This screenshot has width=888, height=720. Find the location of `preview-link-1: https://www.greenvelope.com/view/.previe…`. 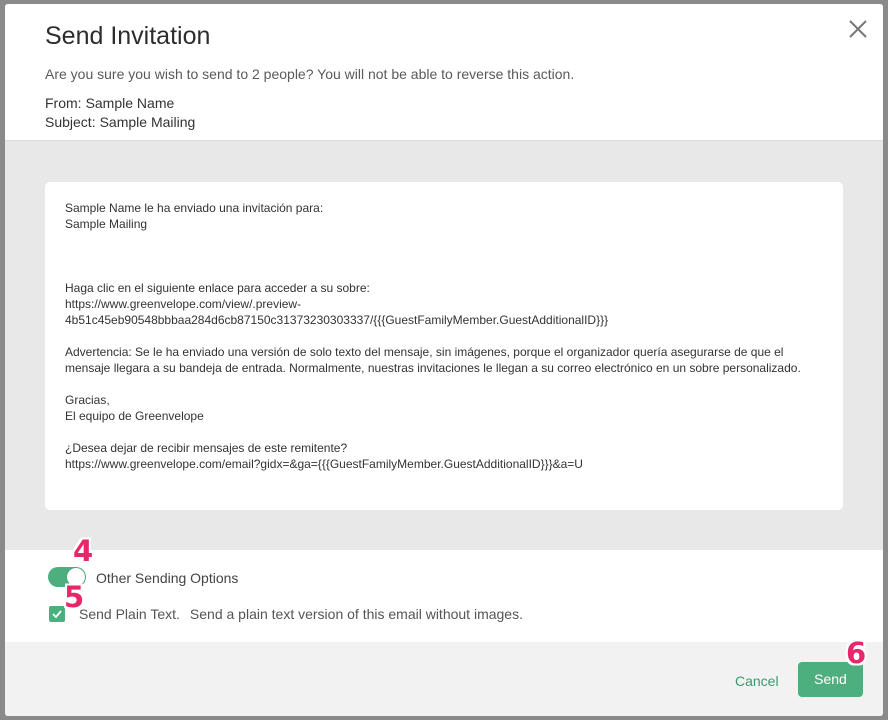

preview-link-1: https://www.greenvelope.com/view/.previe… is located at coordinates (183, 304).